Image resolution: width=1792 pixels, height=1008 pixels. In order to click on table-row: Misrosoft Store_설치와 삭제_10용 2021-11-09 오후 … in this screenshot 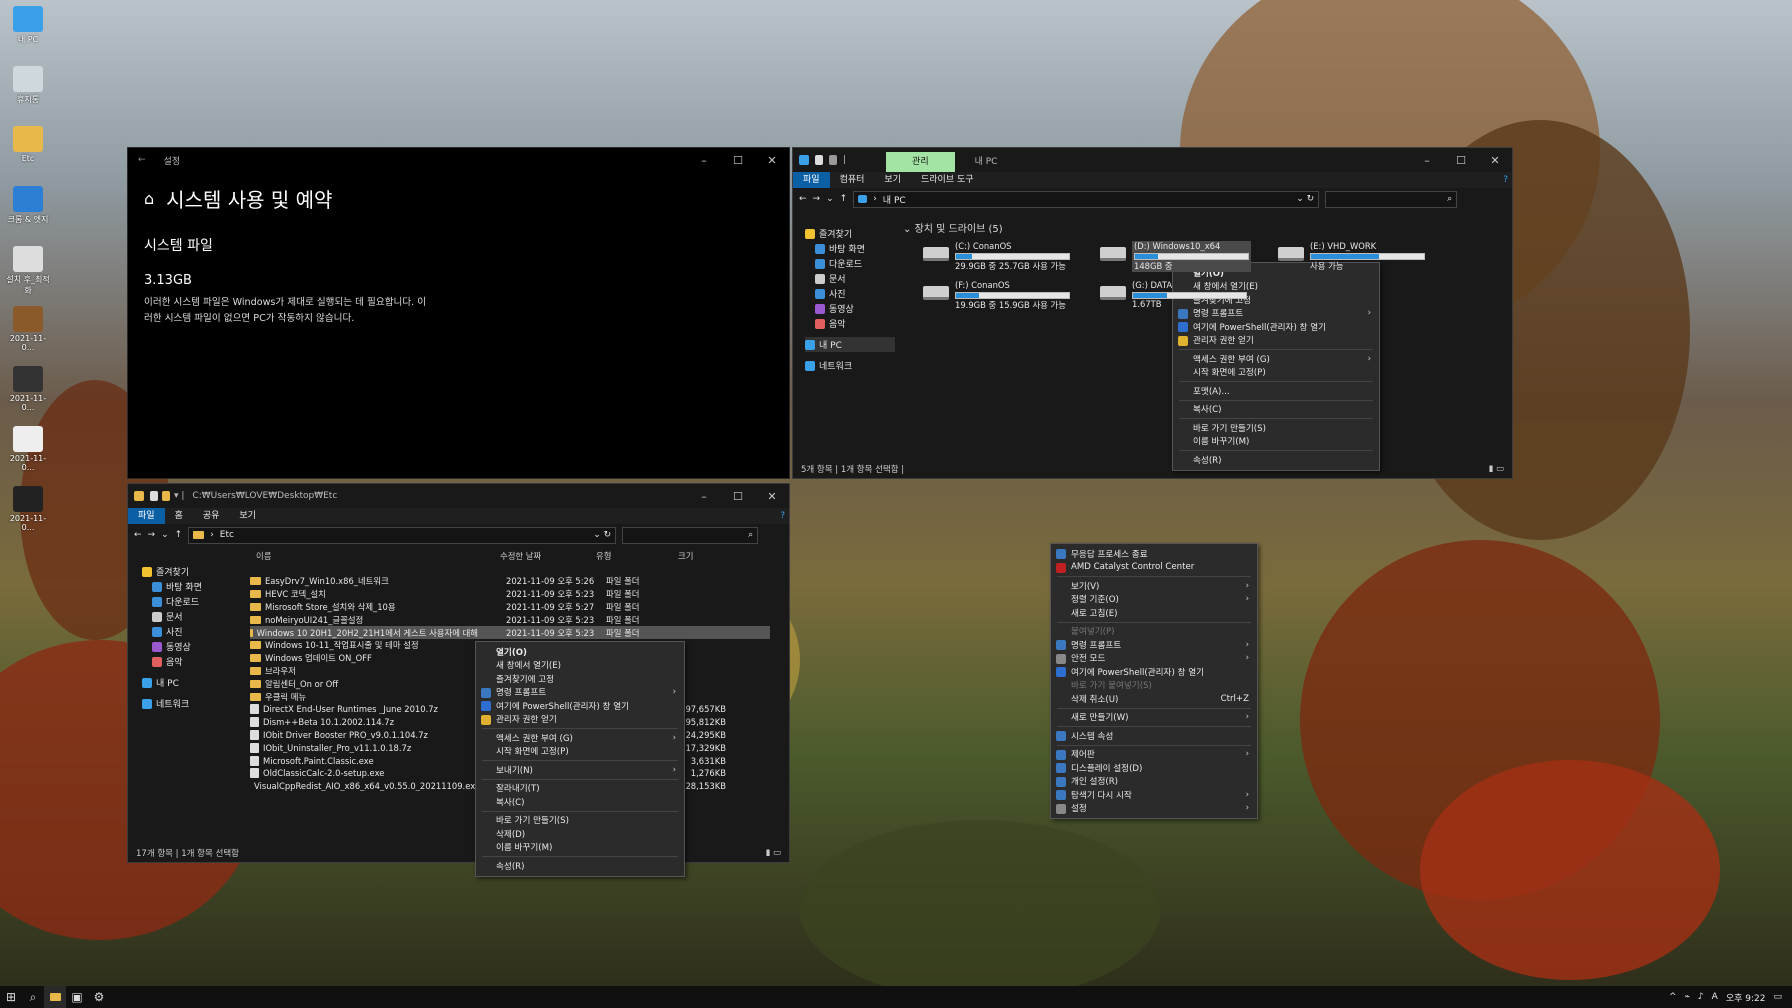, I will do `click(510, 607)`.